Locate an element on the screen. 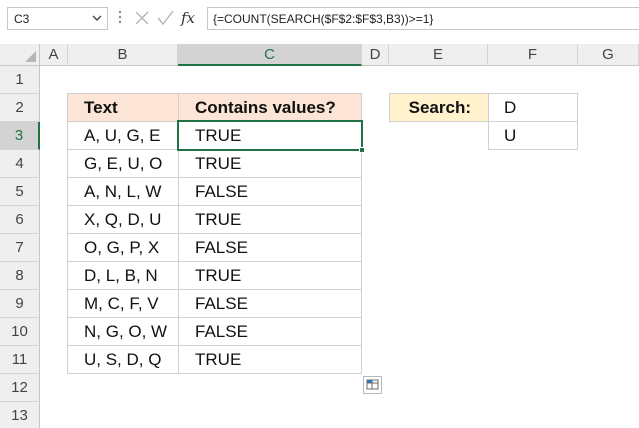 Image resolution: width=639 pixels, height=428 pixels. row-header-8: 8 is located at coordinates (20, 276).